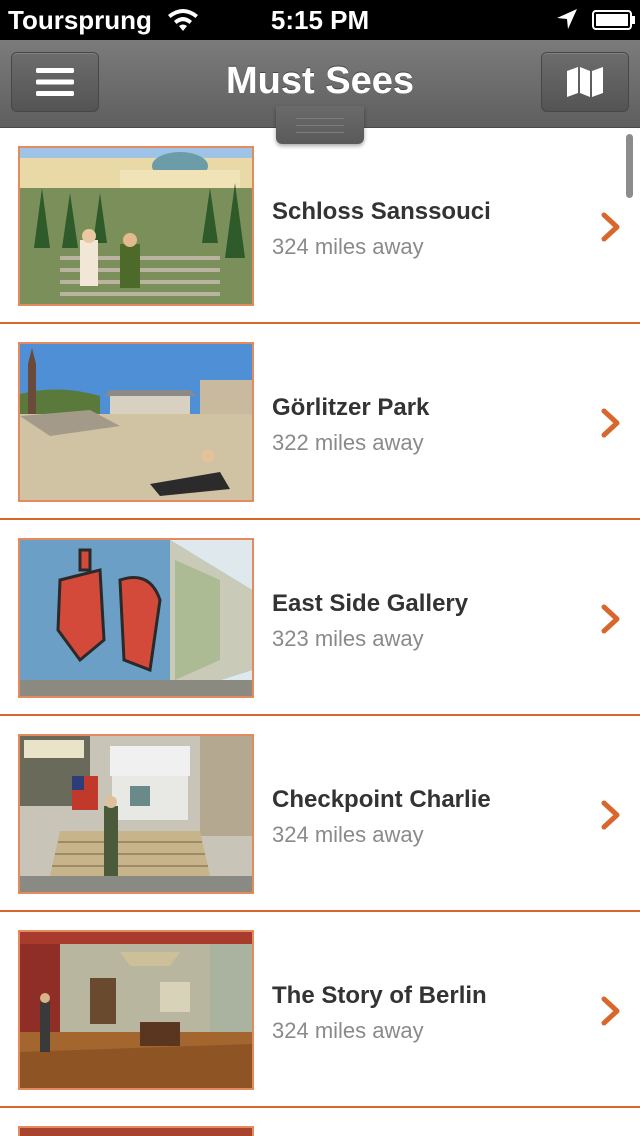 The image size is (640, 1136). Describe the element at coordinates (320, 1122) in the screenshot. I see `list-item-partial` at that location.